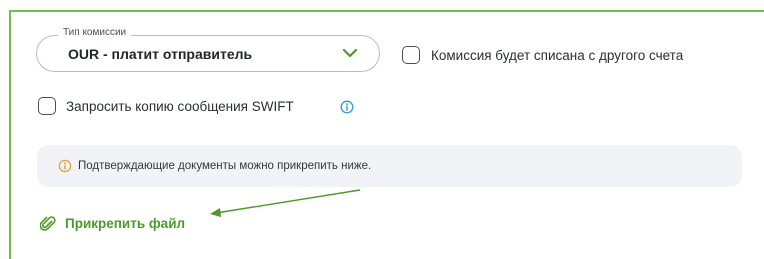  I want to click on other-account-checkbox-label: Комиссия будет списана с другого счета, so click(557, 55).